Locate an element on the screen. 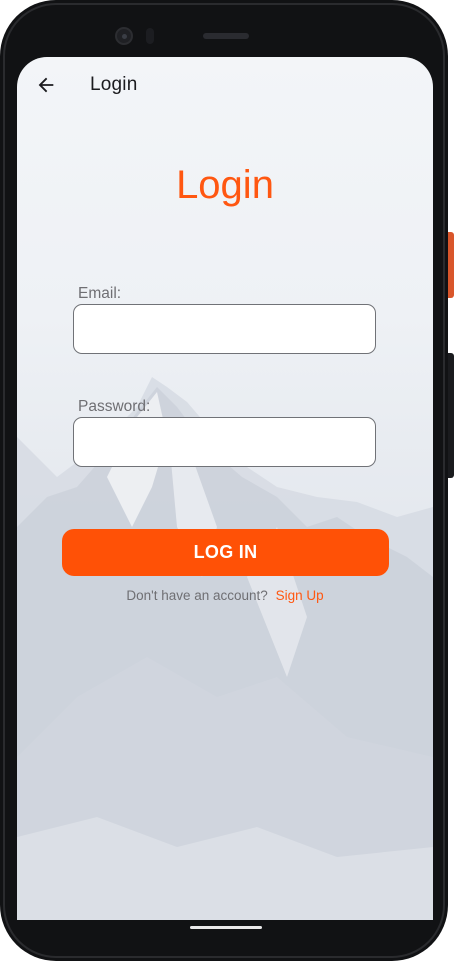 The height and width of the screenshot is (961, 454). signup-row: Don't have an account? Sign Up is located at coordinates (225, 595).